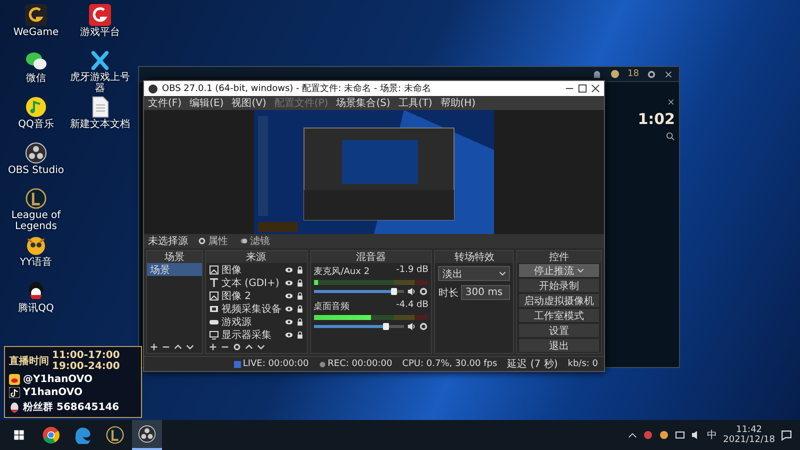  What do you see at coordinates (597, 74) in the screenshot?
I see `helmet-icon` at bounding box center [597, 74].